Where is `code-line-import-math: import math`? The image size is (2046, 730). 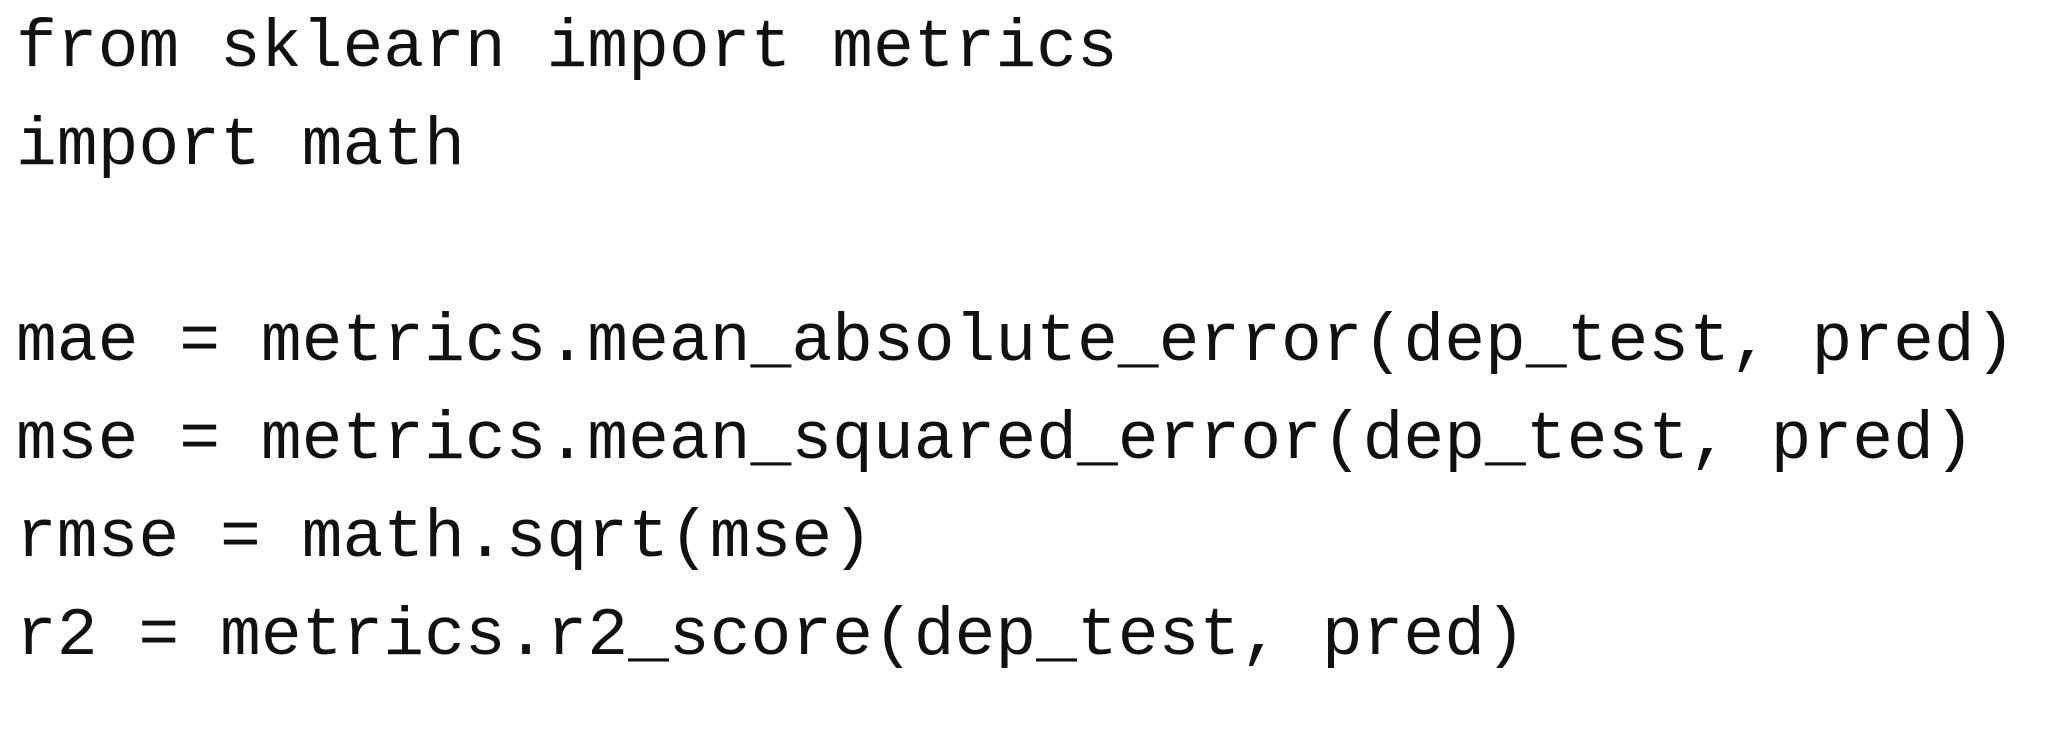 code-line-import-math: import math is located at coordinates (240, 146).